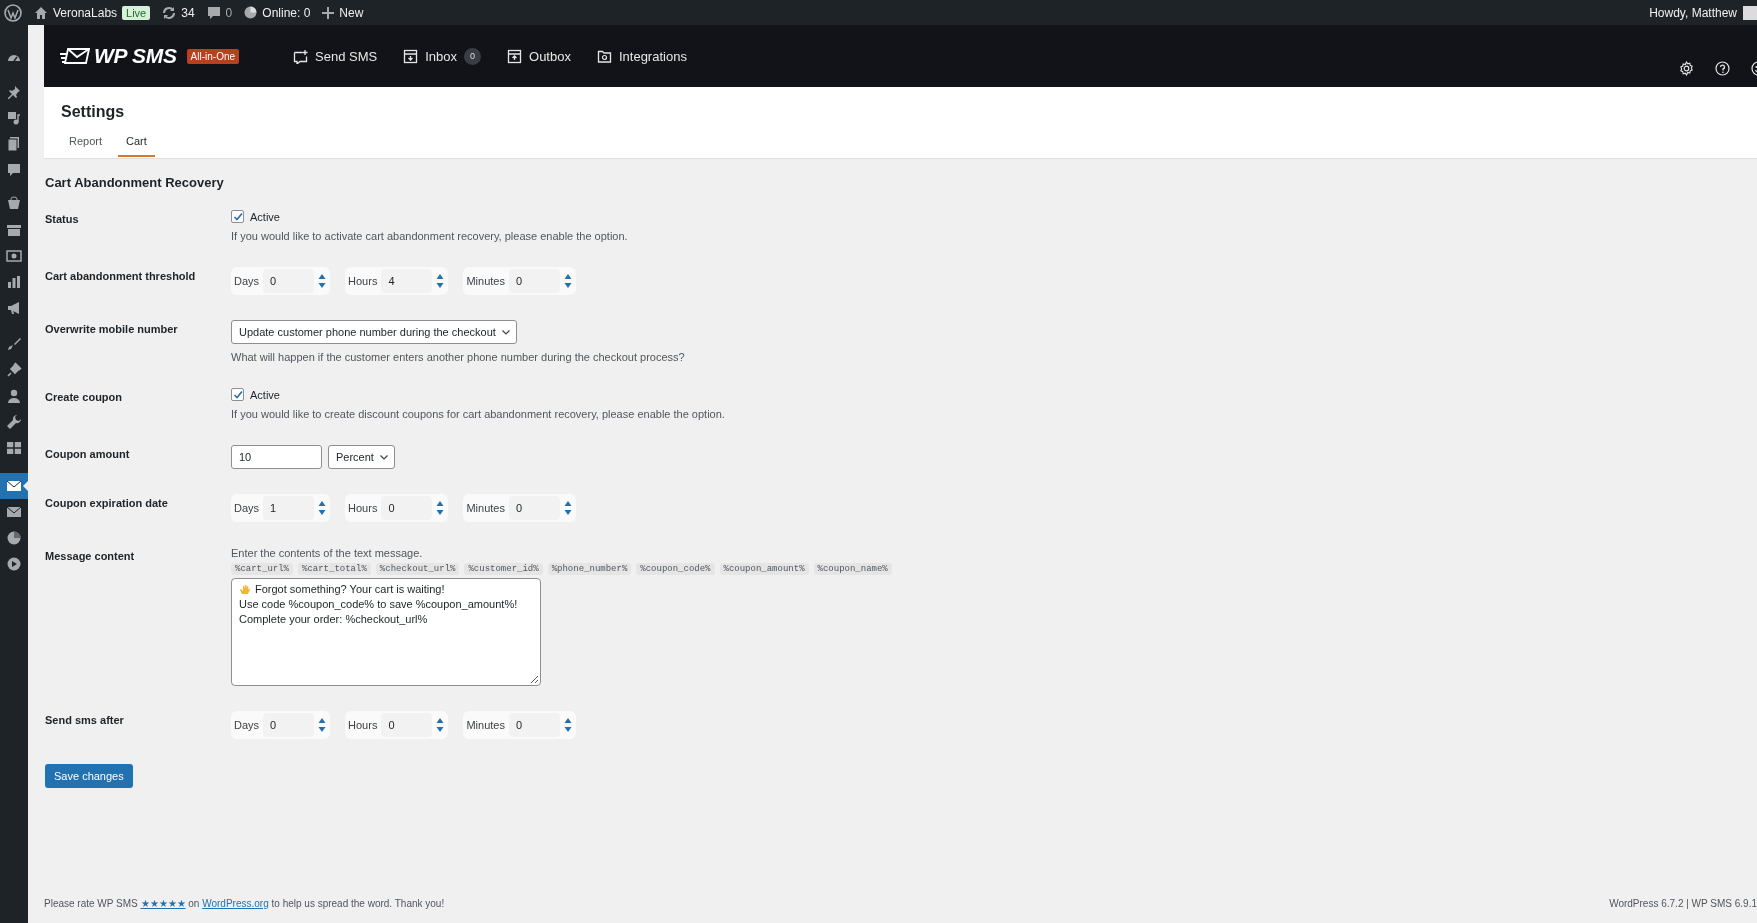 Image resolution: width=1757 pixels, height=923 pixels. Describe the element at coordinates (534, 679) in the screenshot. I see `resize-handle-icon` at that location.